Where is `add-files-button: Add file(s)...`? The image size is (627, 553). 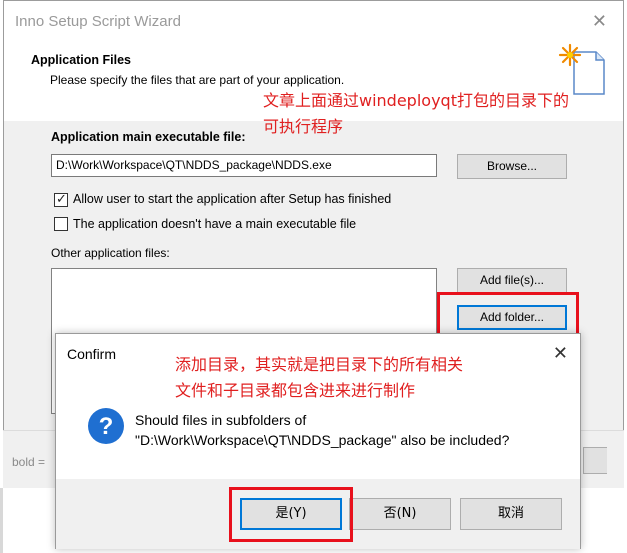 add-files-button: Add file(s)... is located at coordinates (512, 280).